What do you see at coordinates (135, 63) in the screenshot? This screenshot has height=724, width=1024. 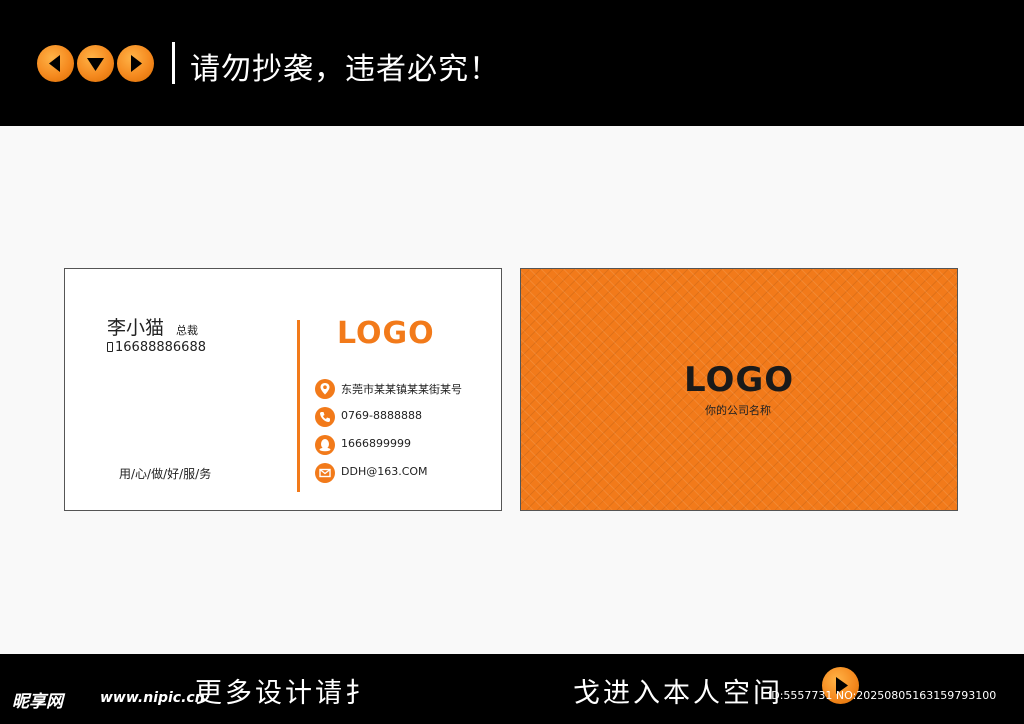 I see `arrow-right-icon` at bounding box center [135, 63].